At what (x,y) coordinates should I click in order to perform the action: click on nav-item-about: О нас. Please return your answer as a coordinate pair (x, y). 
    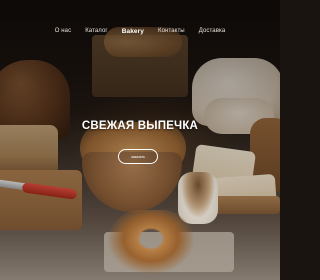
    Looking at the image, I should click on (63, 31).